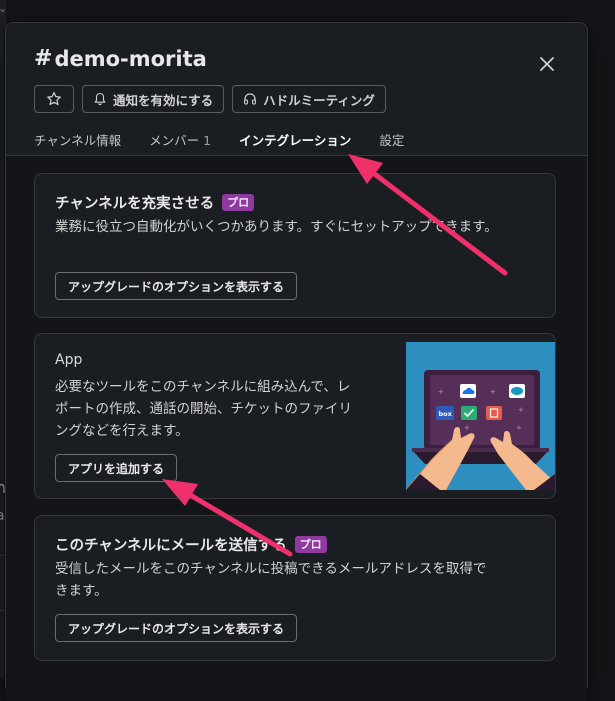 This screenshot has width=615, height=701. Describe the element at coordinates (135, 204) in the screenshot. I see `card-title-text: チャンネルを充実させる` at that location.